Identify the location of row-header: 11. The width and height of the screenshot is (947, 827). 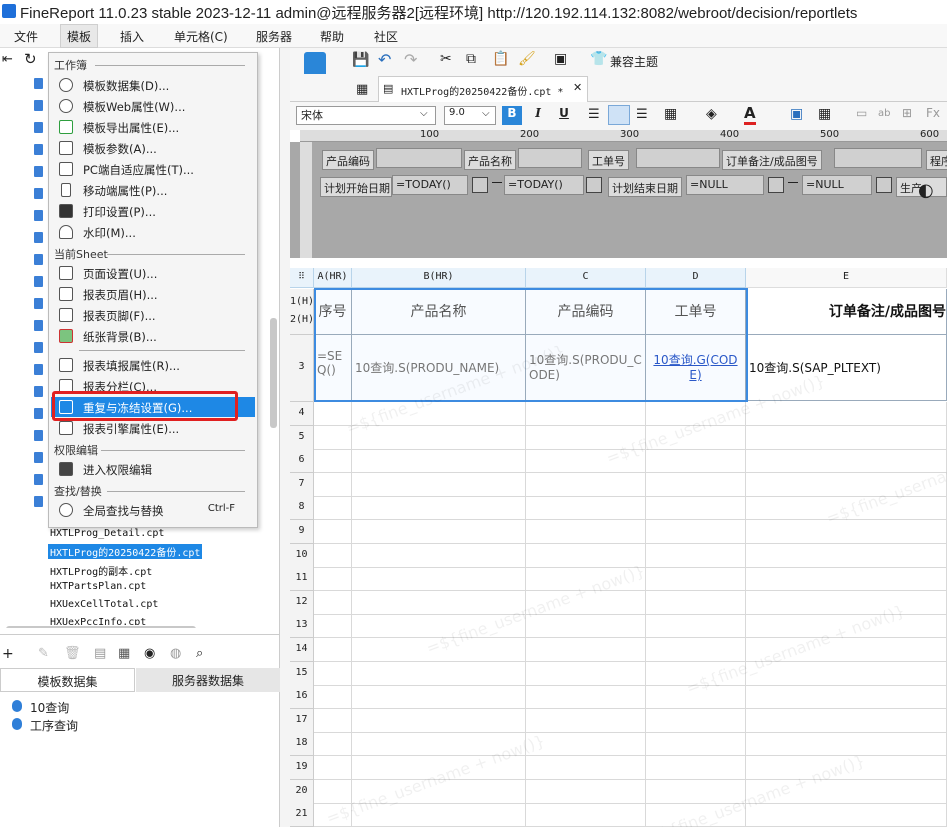
(302, 579).